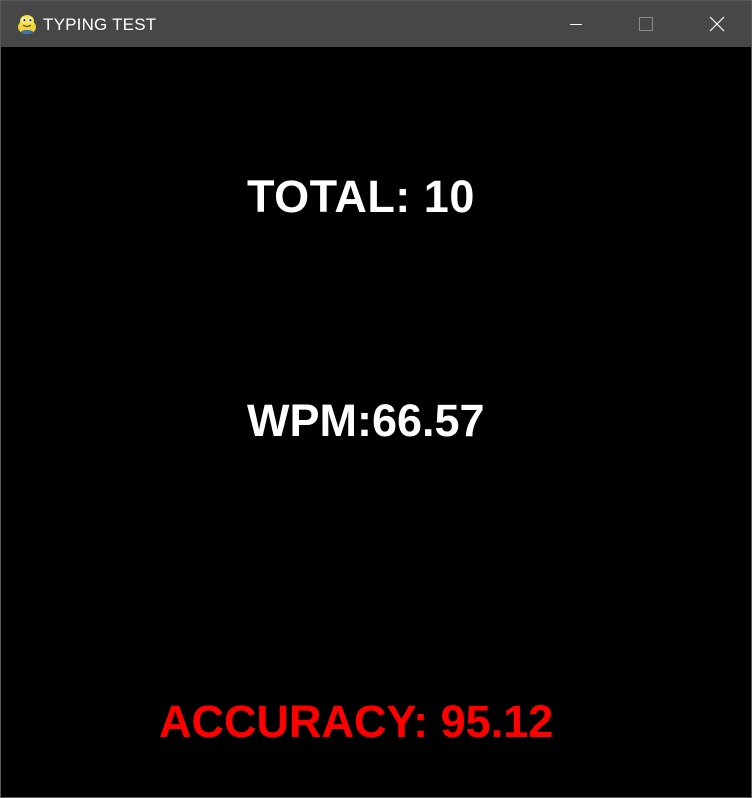 The width and height of the screenshot is (752, 798). Describe the element at coordinates (27, 24) in the screenshot. I see `pygame-snake-icon` at that location.